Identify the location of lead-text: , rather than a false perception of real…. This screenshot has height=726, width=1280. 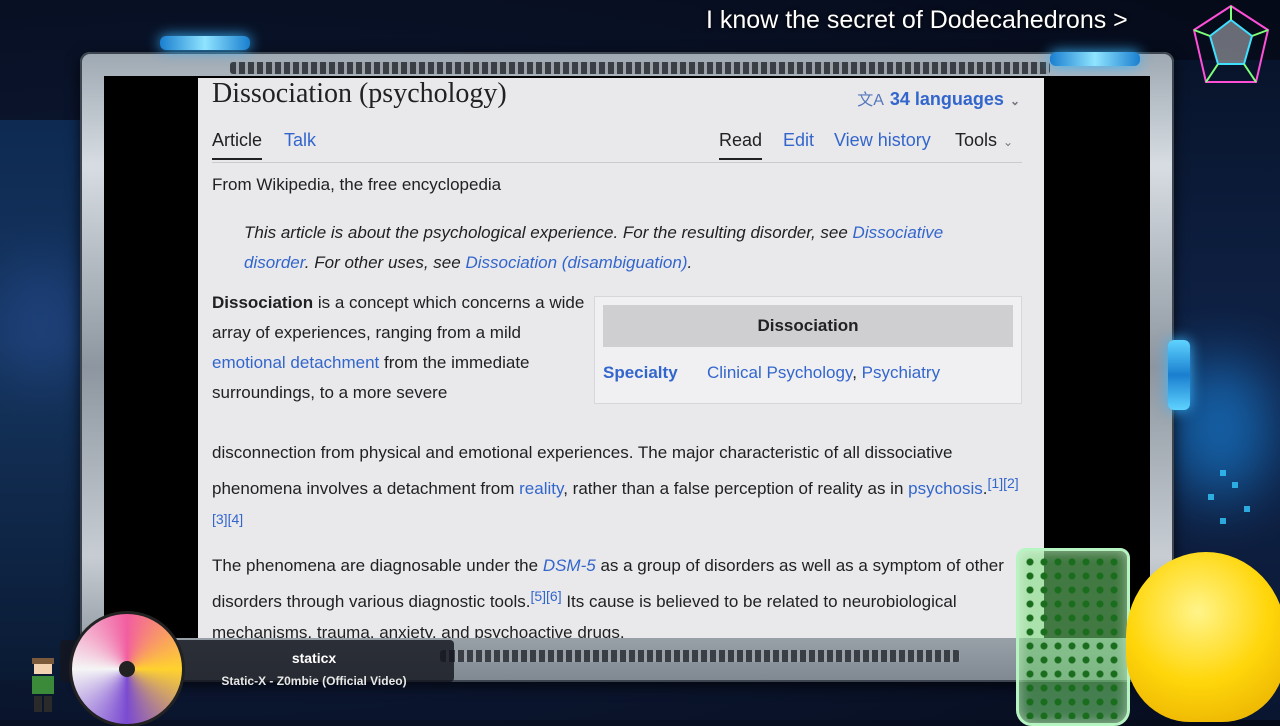
(736, 488).